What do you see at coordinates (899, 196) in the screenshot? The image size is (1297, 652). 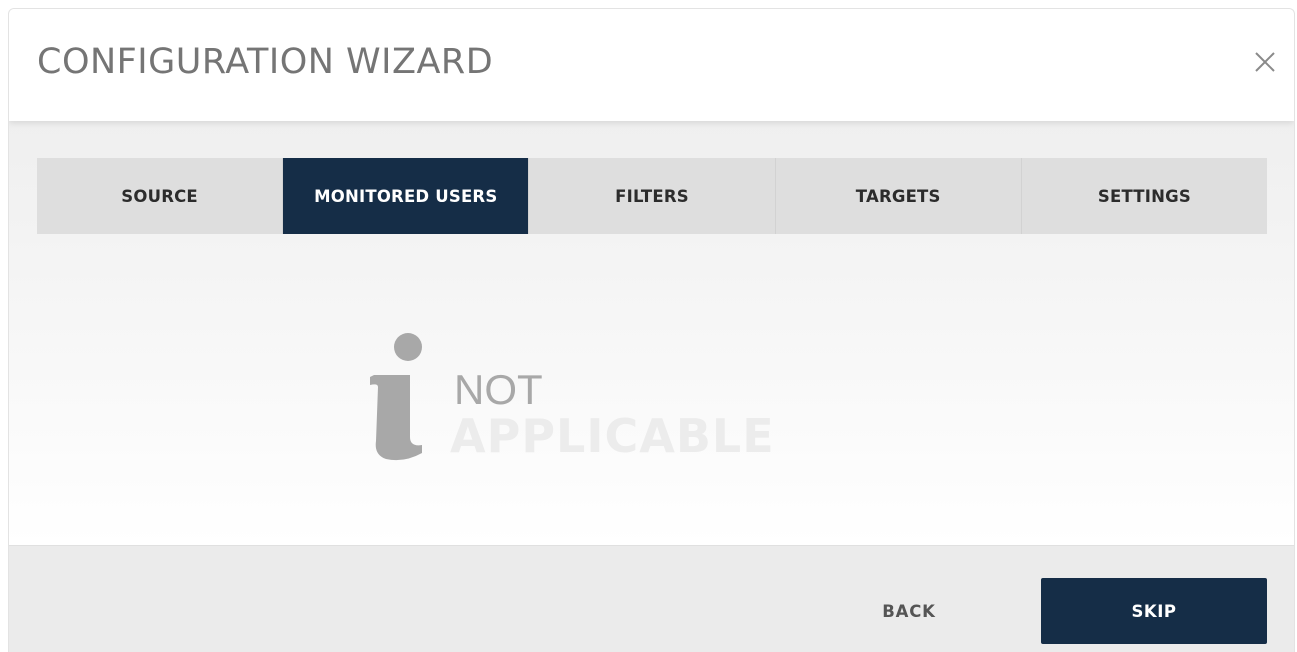 I see `tab-targets: TARGETS` at bounding box center [899, 196].